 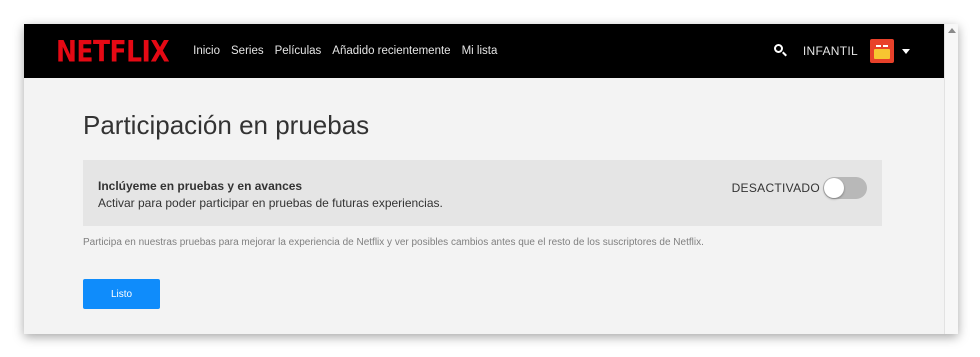 I want to click on profile-avatar, so click(x=882, y=51).